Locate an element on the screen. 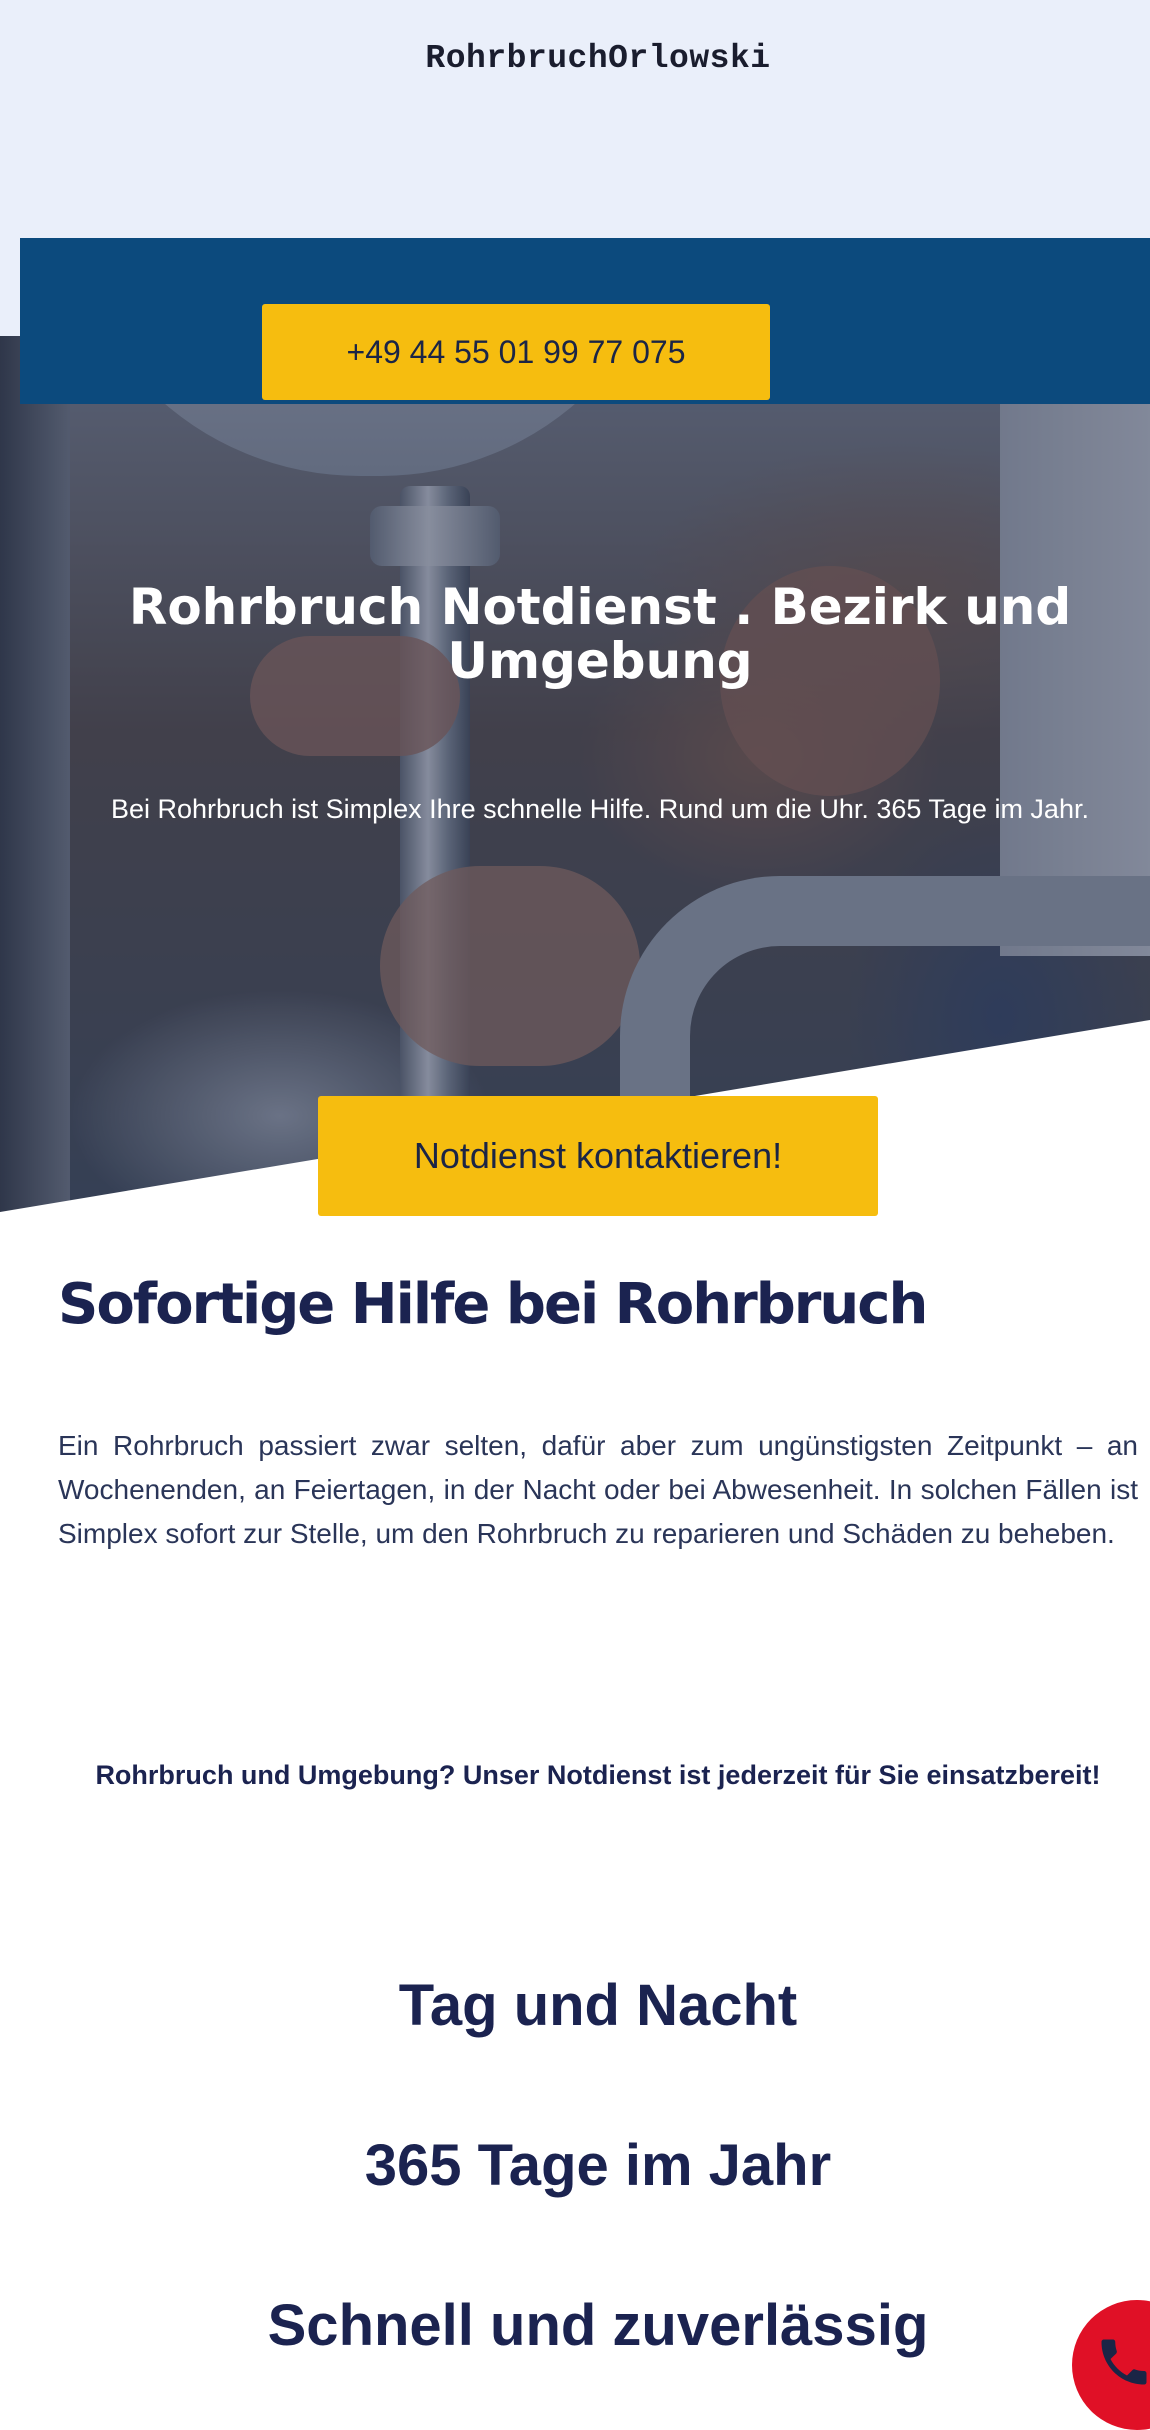  feature-fast-reliable: Schnell und zuverlässig is located at coordinates (598, 2325).